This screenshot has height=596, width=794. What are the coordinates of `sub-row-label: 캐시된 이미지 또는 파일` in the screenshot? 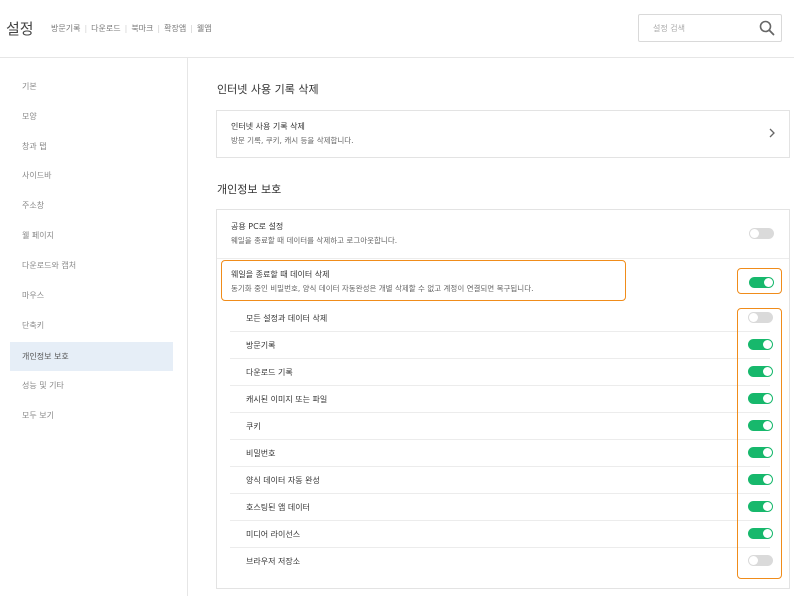 It's located at (287, 399).